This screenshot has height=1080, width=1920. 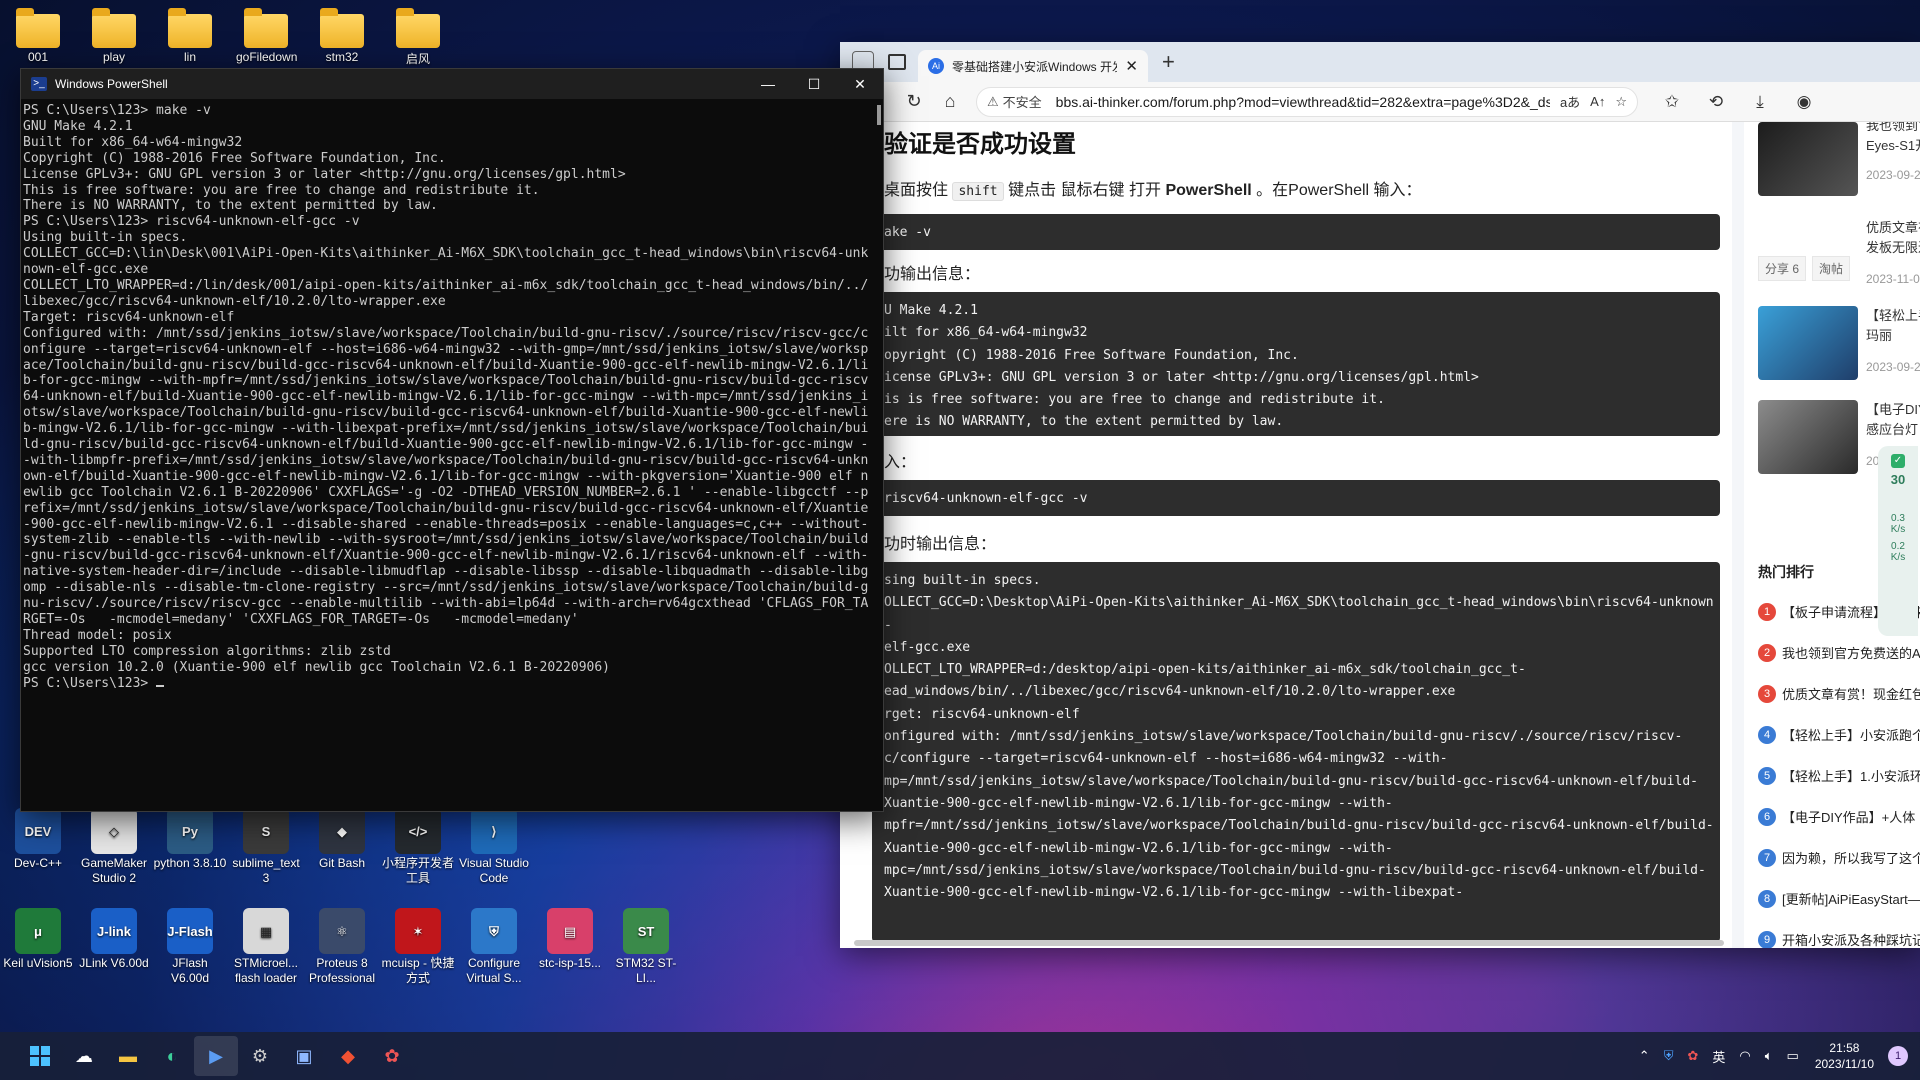 What do you see at coordinates (1804, 102) in the screenshot?
I see `profile-icon: ◉` at bounding box center [1804, 102].